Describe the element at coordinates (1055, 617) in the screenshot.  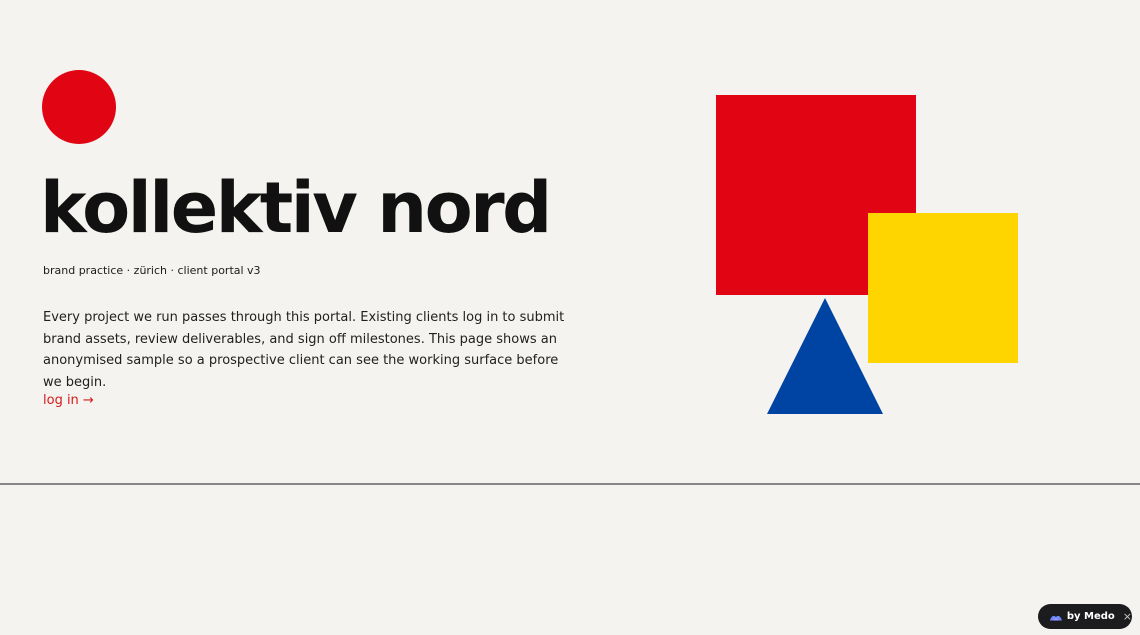
I see `medo-logo-icon` at that location.